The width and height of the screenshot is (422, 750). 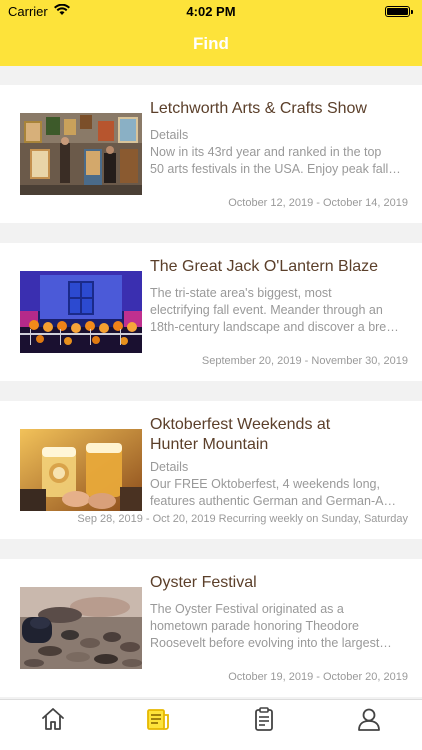 What do you see at coordinates (240, 424) in the screenshot?
I see `event-title-line: Oktoberfest Weekends at` at bounding box center [240, 424].